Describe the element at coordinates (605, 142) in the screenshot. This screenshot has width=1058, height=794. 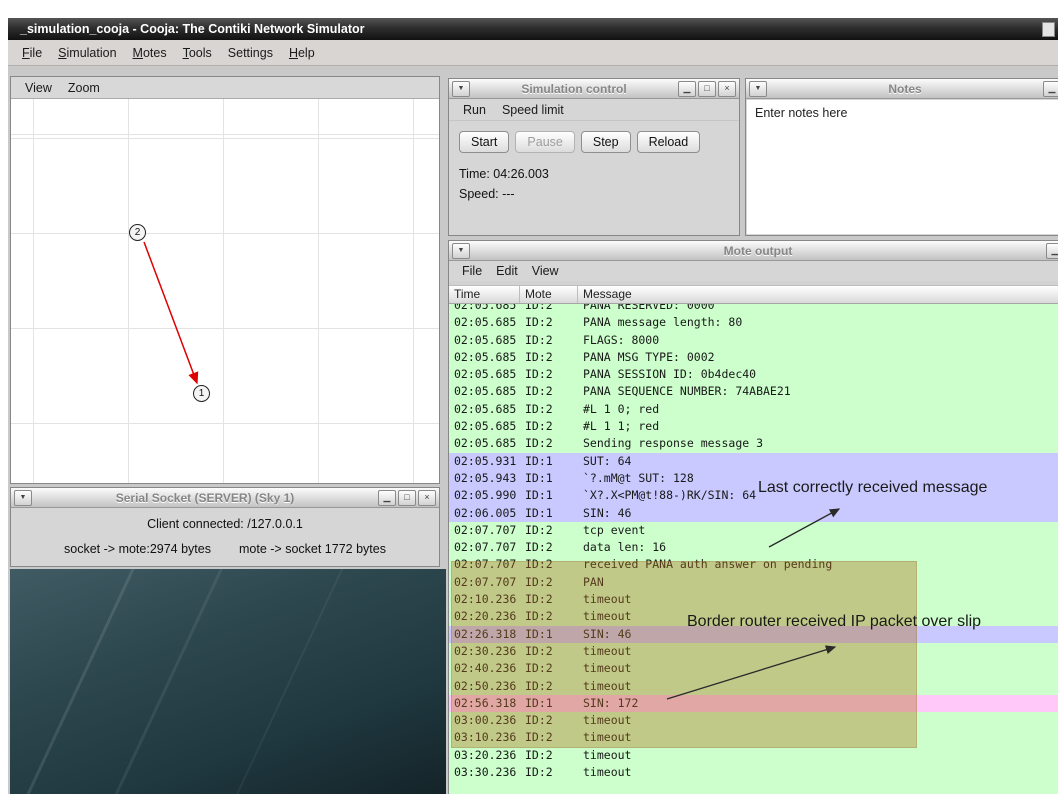
I see `simulation-button: Step` at that location.